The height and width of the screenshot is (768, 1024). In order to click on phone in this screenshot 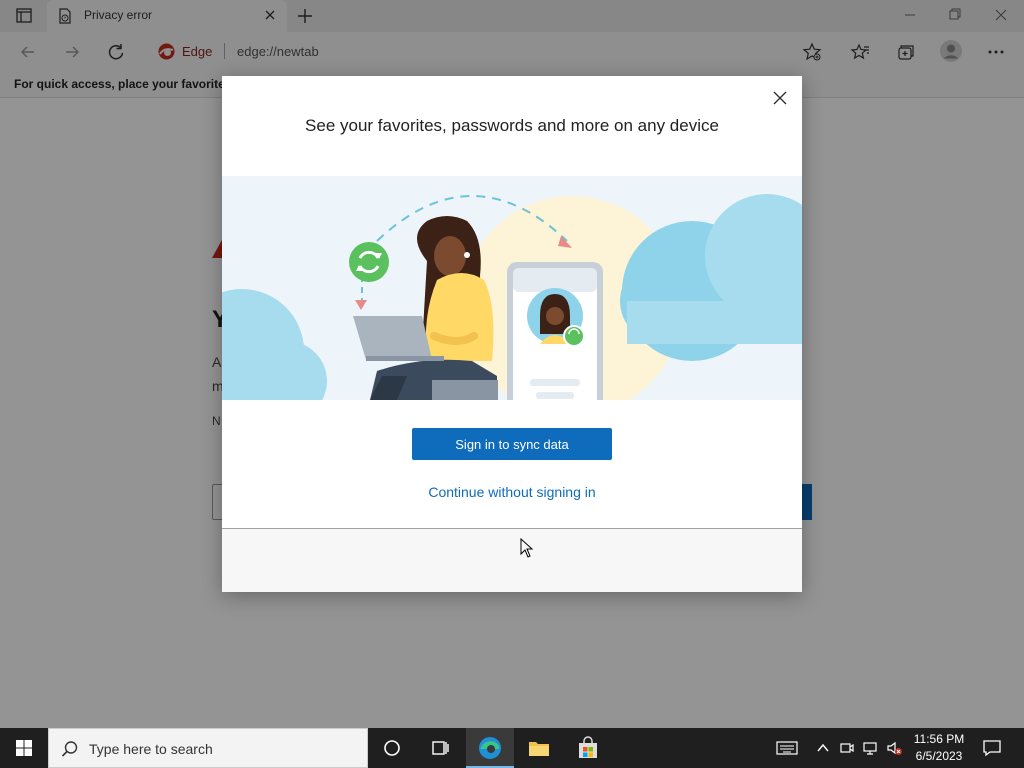, I will do `click(555, 331)`.